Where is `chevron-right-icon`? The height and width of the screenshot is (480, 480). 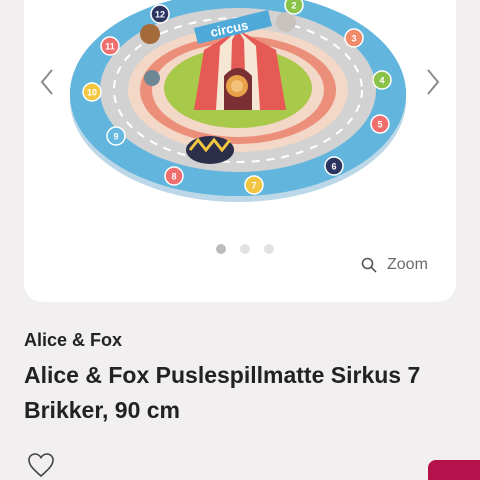 chevron-right-icon is located at coordinates (433, 82).